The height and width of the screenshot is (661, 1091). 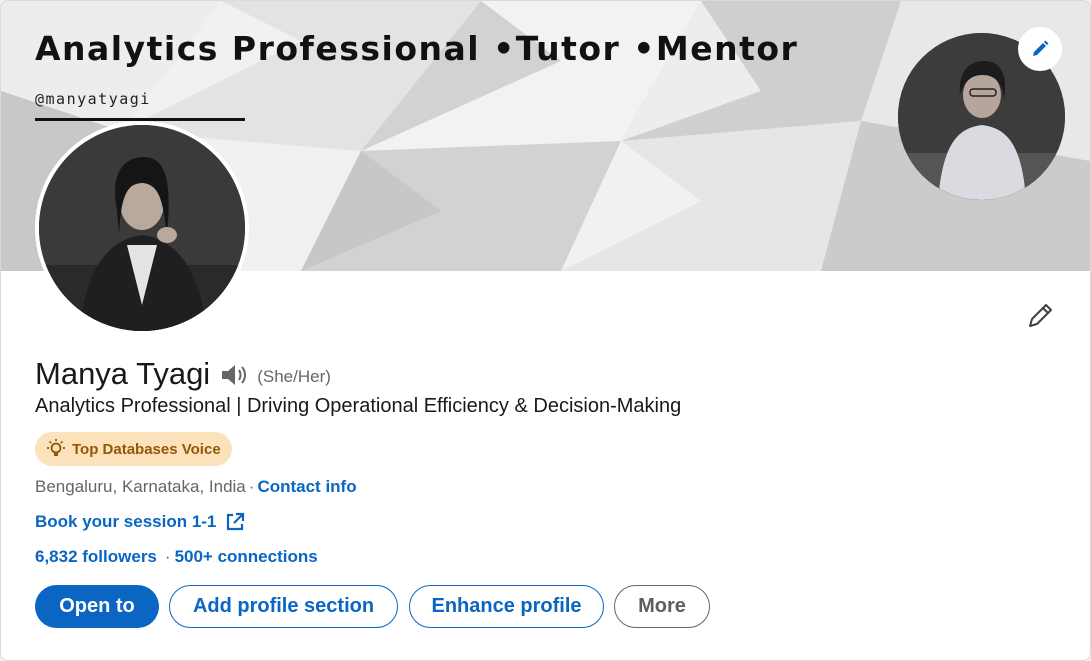 I want to click on connections-link: 500+ connections, so click(x=246, y=556).